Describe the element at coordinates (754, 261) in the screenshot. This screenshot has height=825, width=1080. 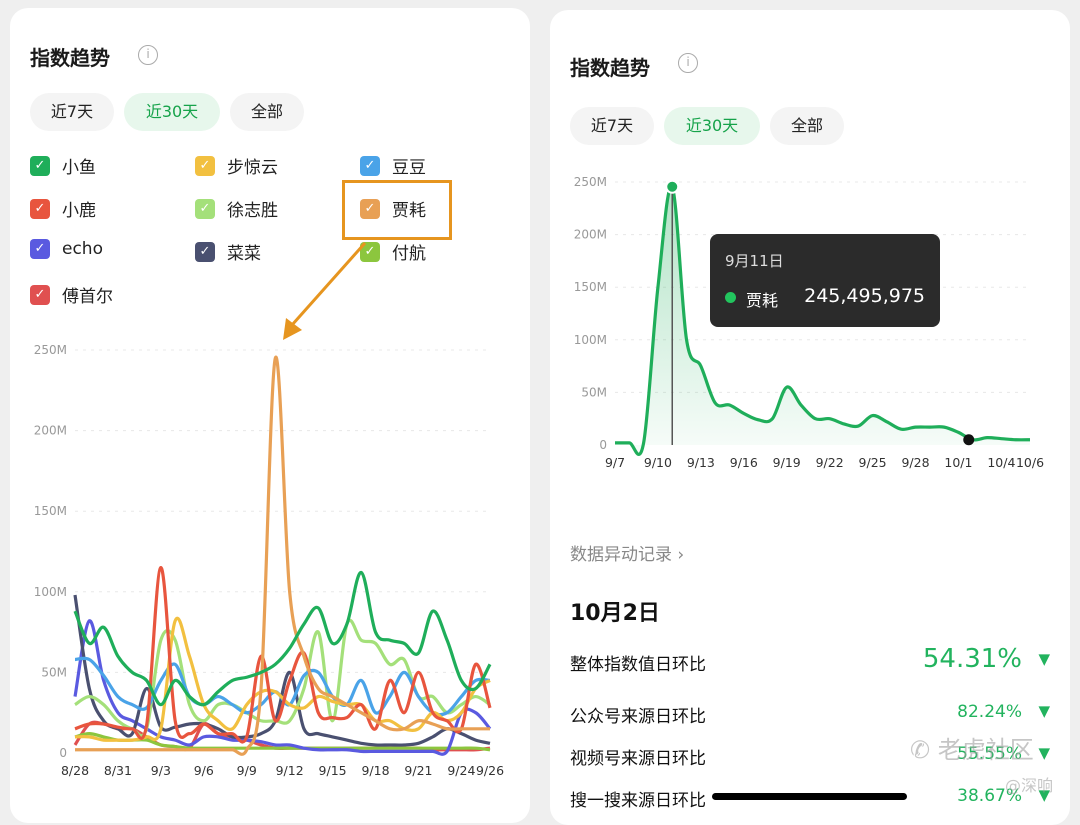
I see `tooltip-date: 9月11日` at that location.